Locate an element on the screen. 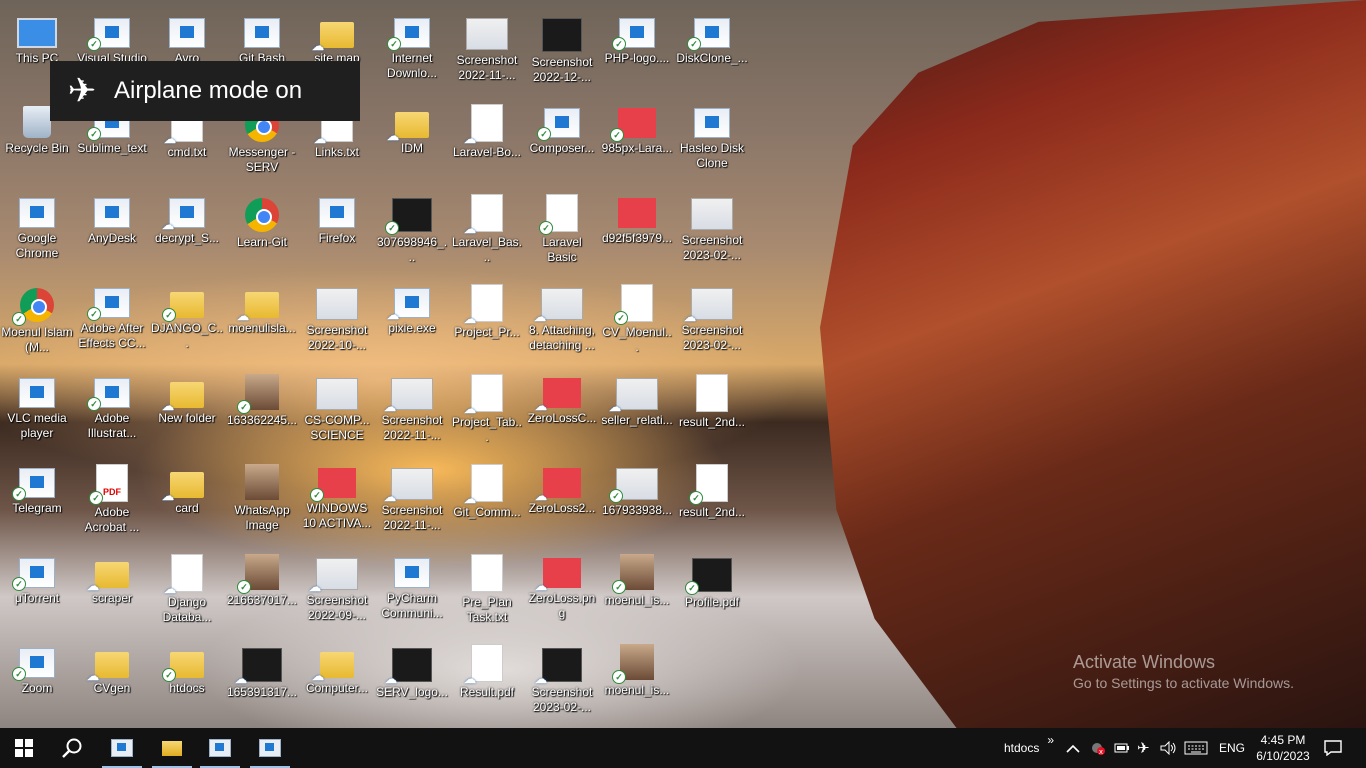  app-icon is located at coordinates (37, 393).